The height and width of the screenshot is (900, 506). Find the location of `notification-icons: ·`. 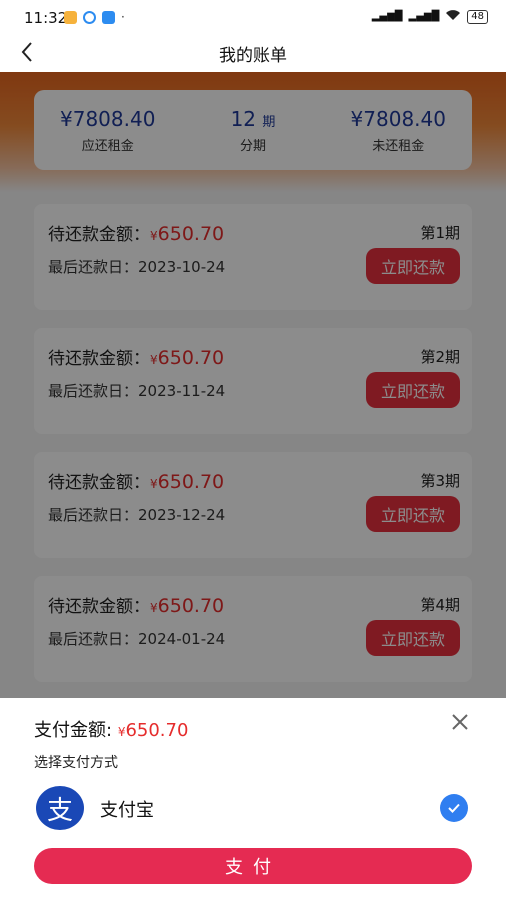

notification-icons: · is located at coordinates (94, 17).